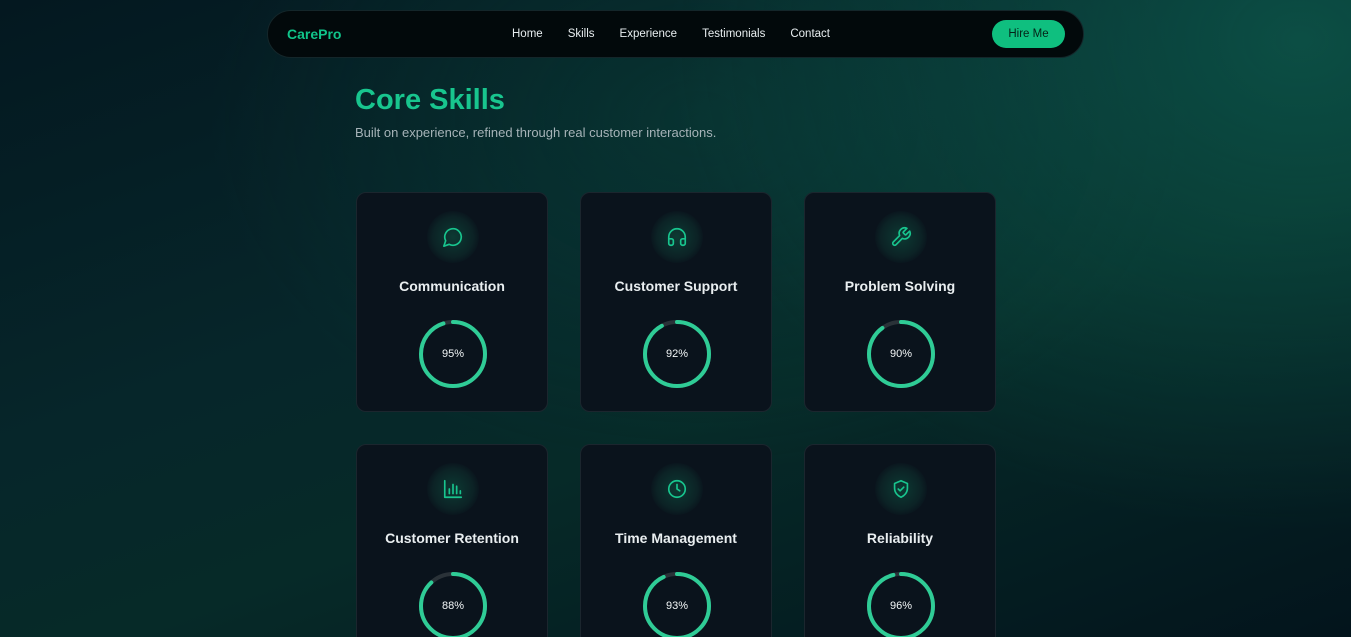 The width and height of the screenshot is (1351, 637). I want to click on skill-card: Communication 95%, so click(452, 302).